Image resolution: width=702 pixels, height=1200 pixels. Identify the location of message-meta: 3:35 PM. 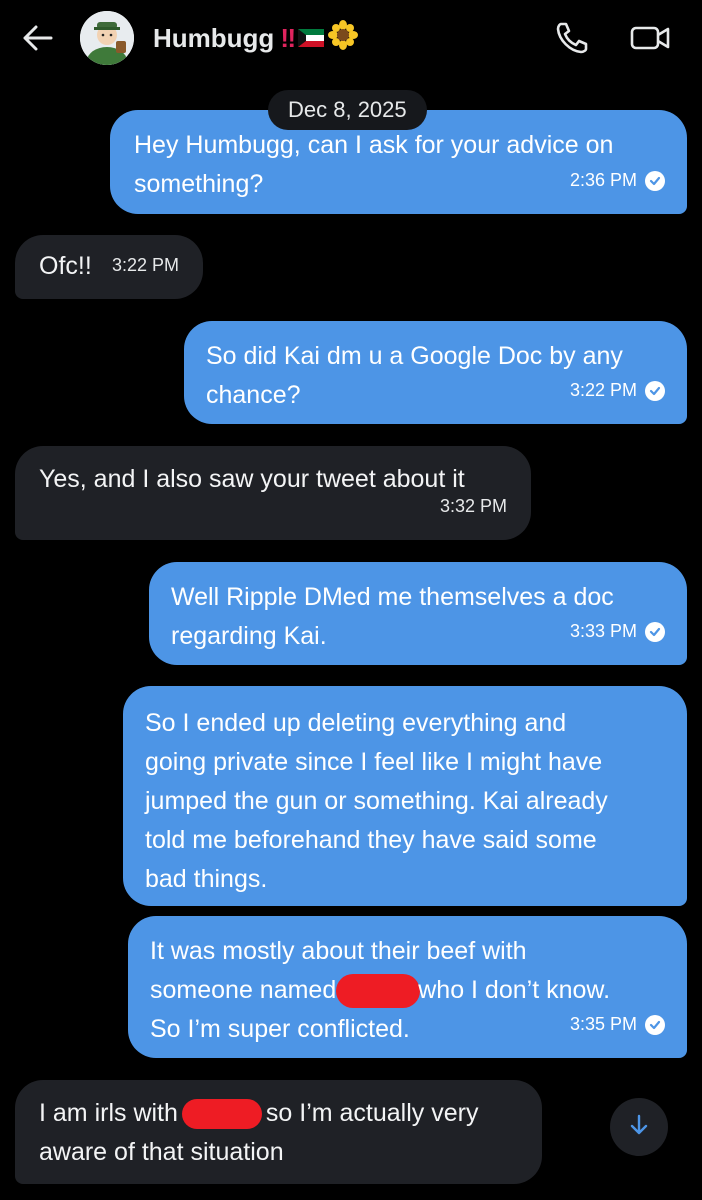
(617, 1024).